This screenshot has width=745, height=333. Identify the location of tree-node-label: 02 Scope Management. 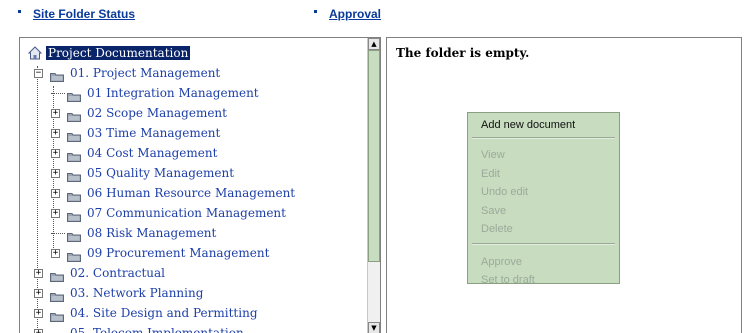
(157, 113).